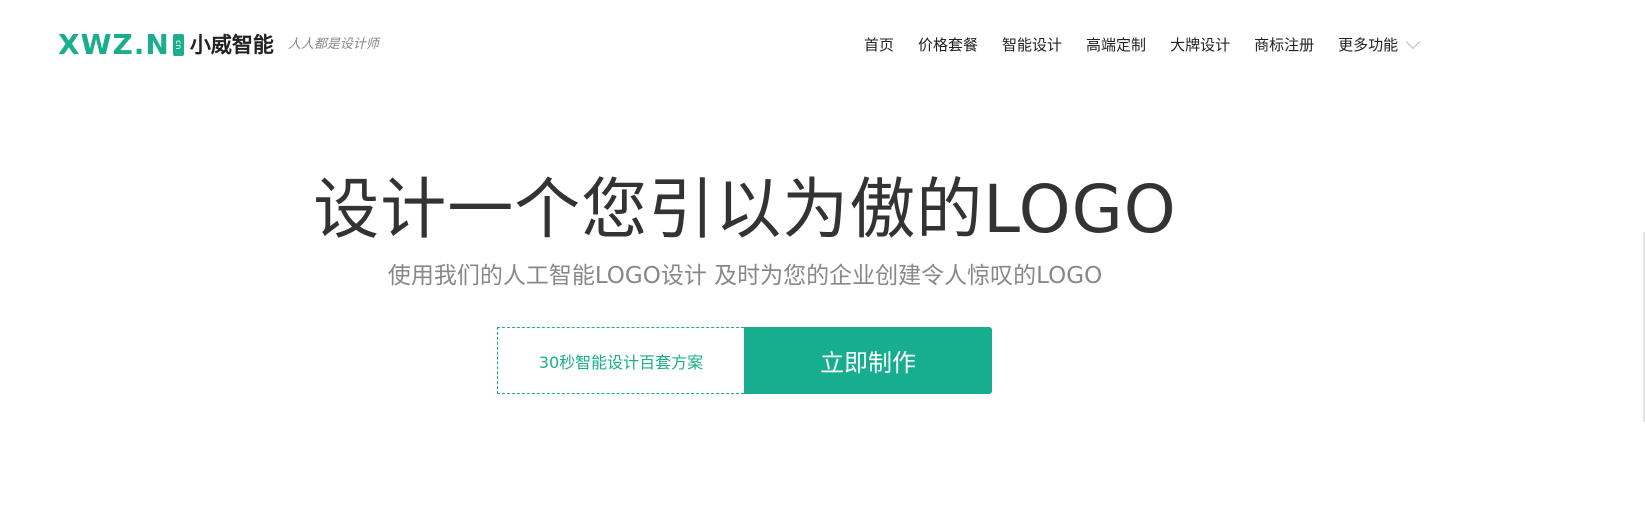 The width and height of the screenshot is (1645, 522). Describe the element at coordinates (1200, 45) in the screenshot. I see `nav-item-brand-design: 大牌设计` at that location.